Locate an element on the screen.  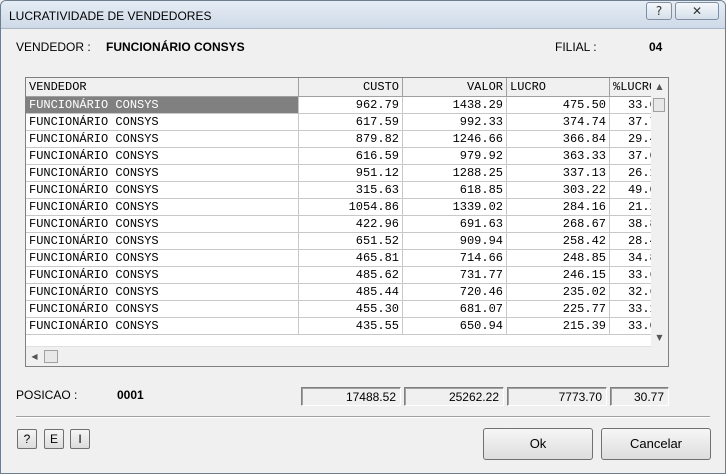
scroll-left-arrow-icon: ◀ is located at coordinates (34, 356).